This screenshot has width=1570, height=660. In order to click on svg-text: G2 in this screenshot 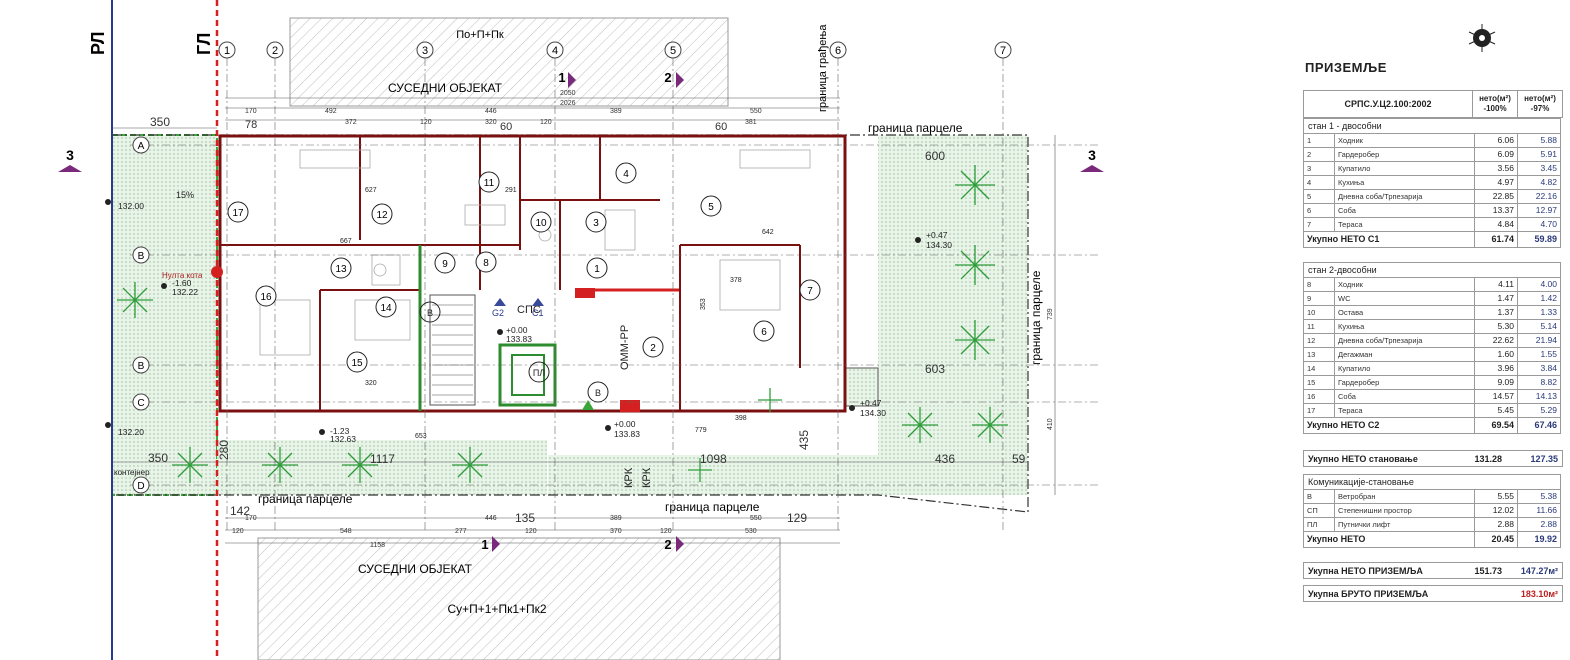, I will do `click(498, 313)`.